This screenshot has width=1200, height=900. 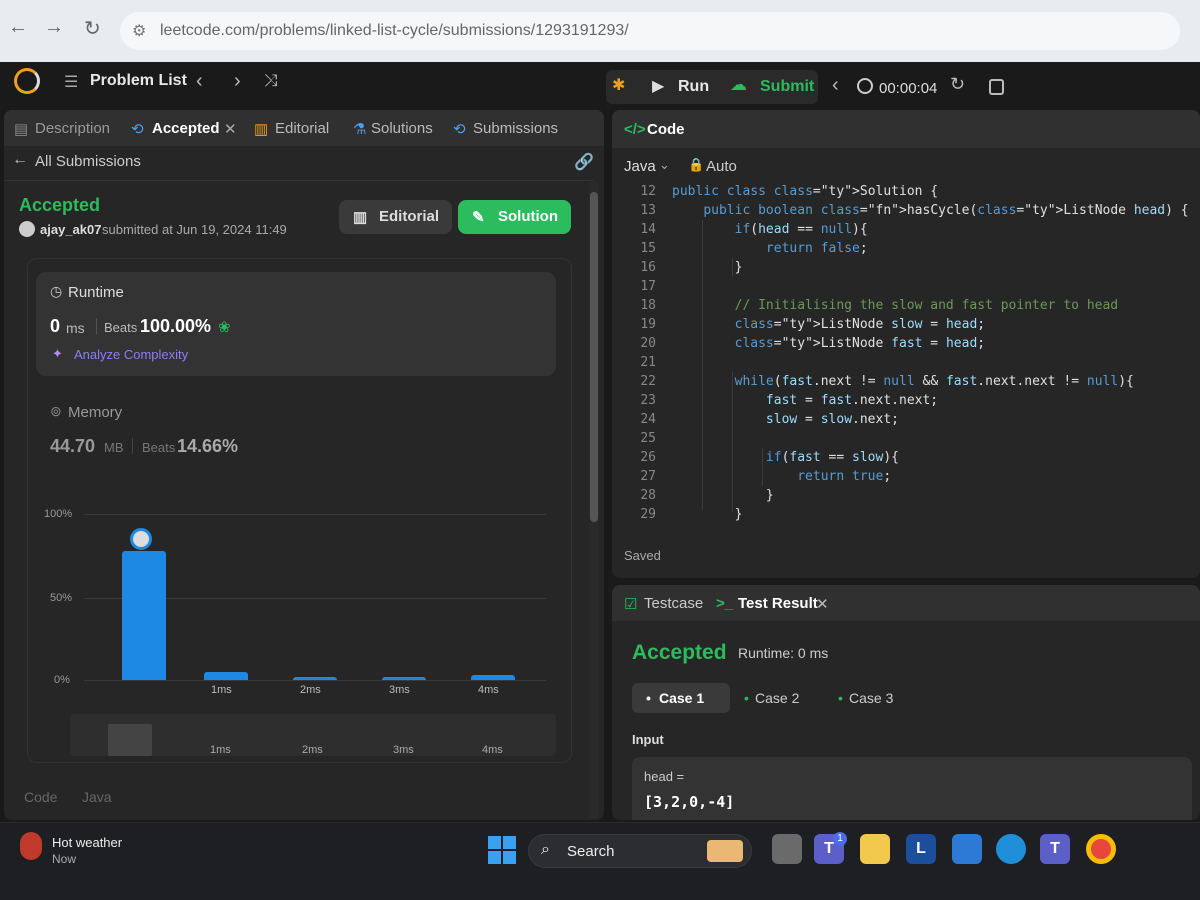 I want to click on reload-icon: ↻, so click(x=92, y=28).